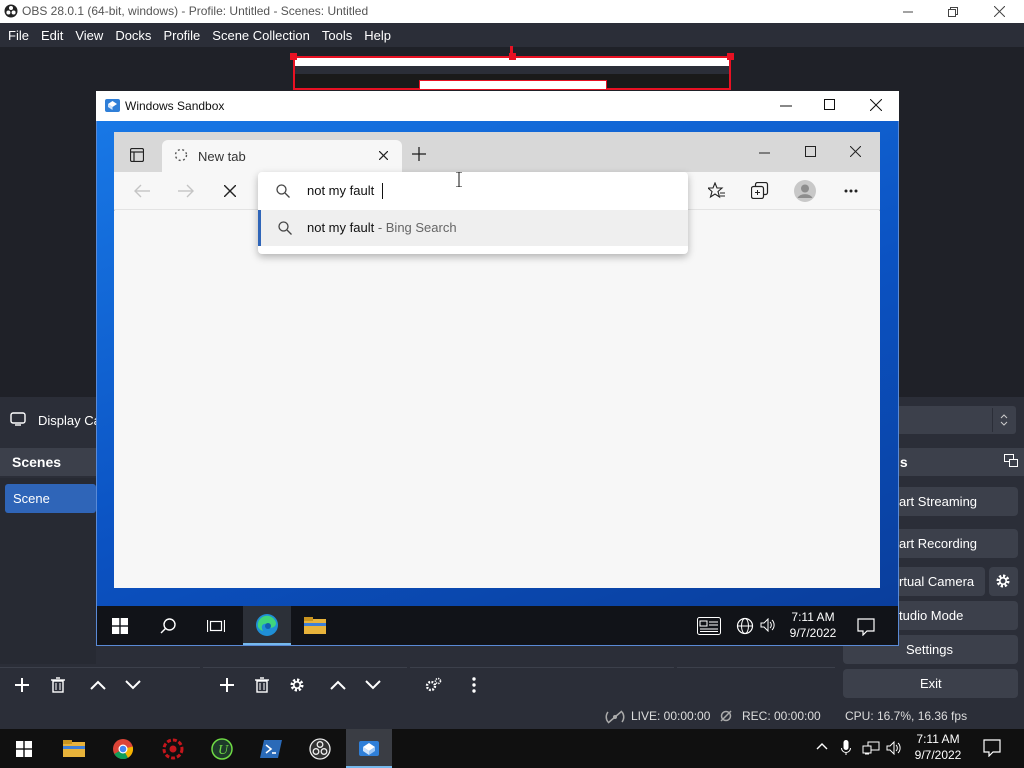 The width and height of the screenshot is (1024, 768). Describe the element at coordinates (956, 420) in the screenshot. I see `source-property-combo` at that location.